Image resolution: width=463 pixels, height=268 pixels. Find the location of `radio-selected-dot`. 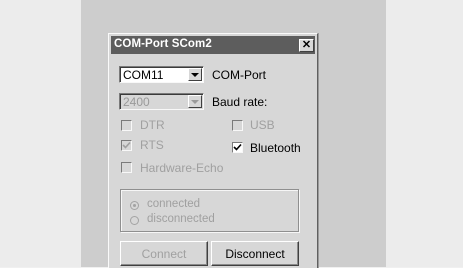

radio-selected-dot is located at coordinates (134, 205).